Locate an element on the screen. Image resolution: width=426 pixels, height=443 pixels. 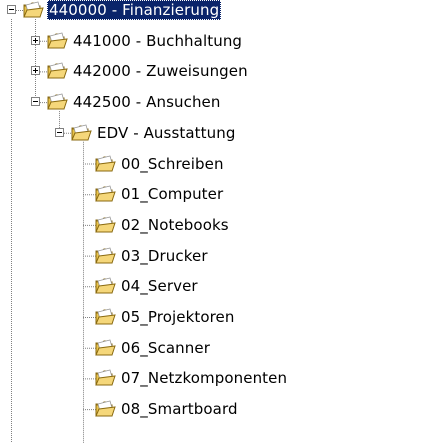
tree-node: 442000 - Zuweisungen is located at coordinates (213, 71).